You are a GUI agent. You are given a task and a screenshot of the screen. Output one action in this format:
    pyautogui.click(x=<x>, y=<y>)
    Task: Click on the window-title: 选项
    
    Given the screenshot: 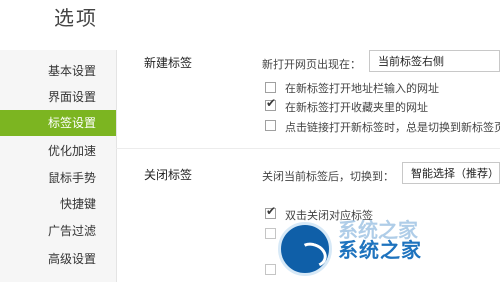 What is the action you would take?
    pyautogui.click(x=76, y=18)
    